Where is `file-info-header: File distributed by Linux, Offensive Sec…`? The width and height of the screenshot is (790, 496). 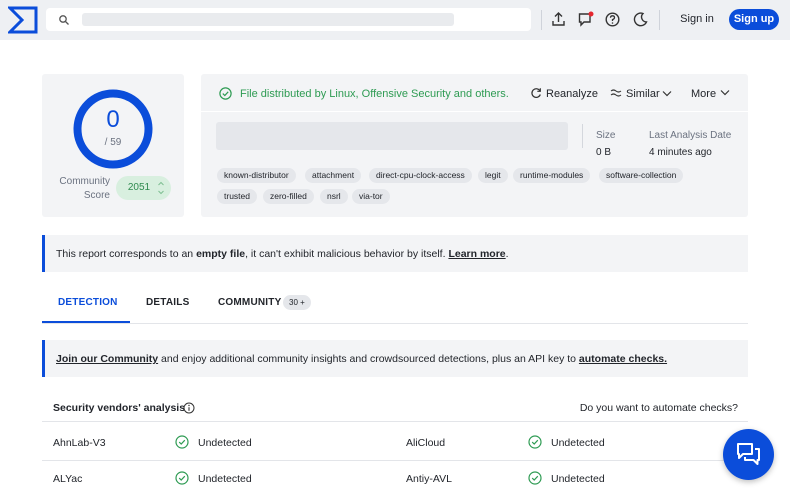
file-info-header: File distributed by Linux, Offensive Sec… is located at coordinates (474, 93).